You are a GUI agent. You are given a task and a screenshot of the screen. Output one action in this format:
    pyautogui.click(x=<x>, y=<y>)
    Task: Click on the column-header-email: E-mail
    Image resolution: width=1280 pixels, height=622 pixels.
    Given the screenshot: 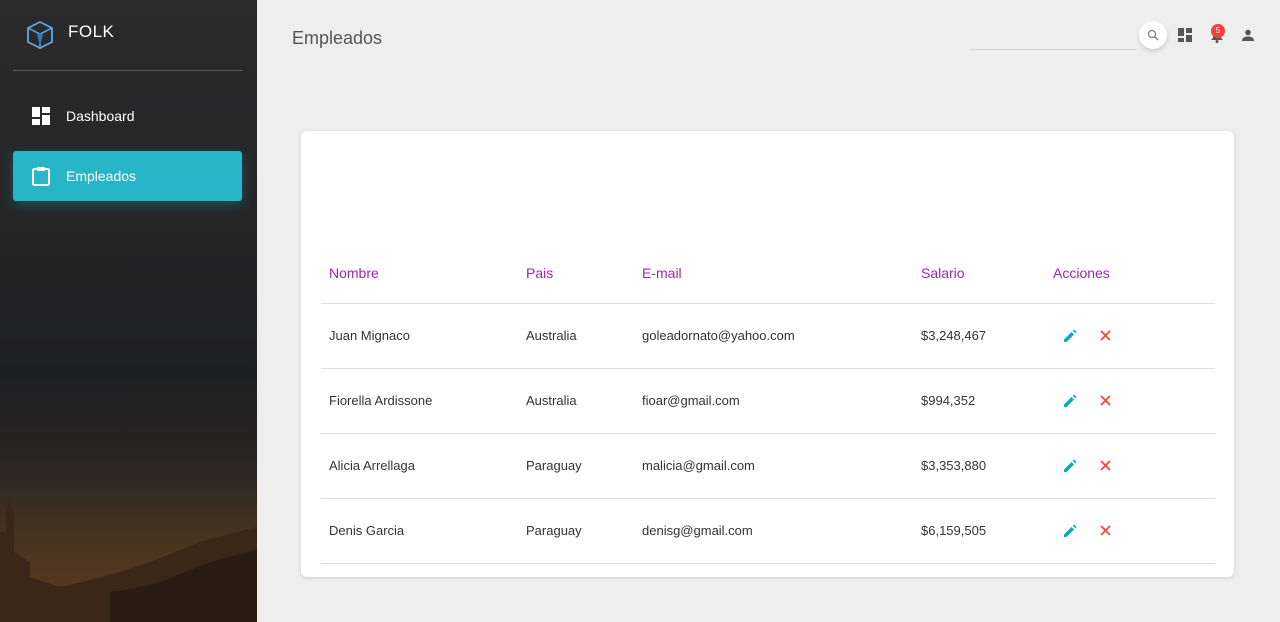 What is the action you would take?
    pyautogui.click(x=773, y=273)
    